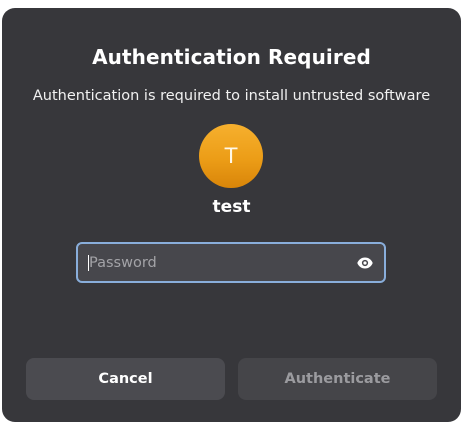 The image size is (464, 424). Describe the element at coordinates (231, 207) in the screenshot. I see `user-name: test` at that location.